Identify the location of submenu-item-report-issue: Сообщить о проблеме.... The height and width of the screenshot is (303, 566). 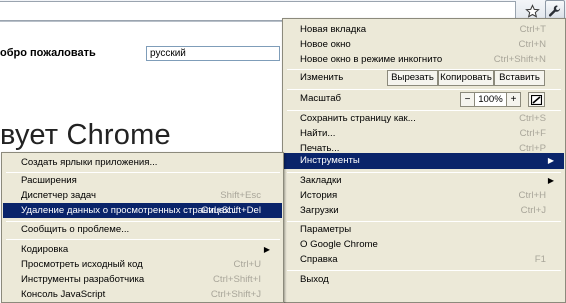
(142, 229).